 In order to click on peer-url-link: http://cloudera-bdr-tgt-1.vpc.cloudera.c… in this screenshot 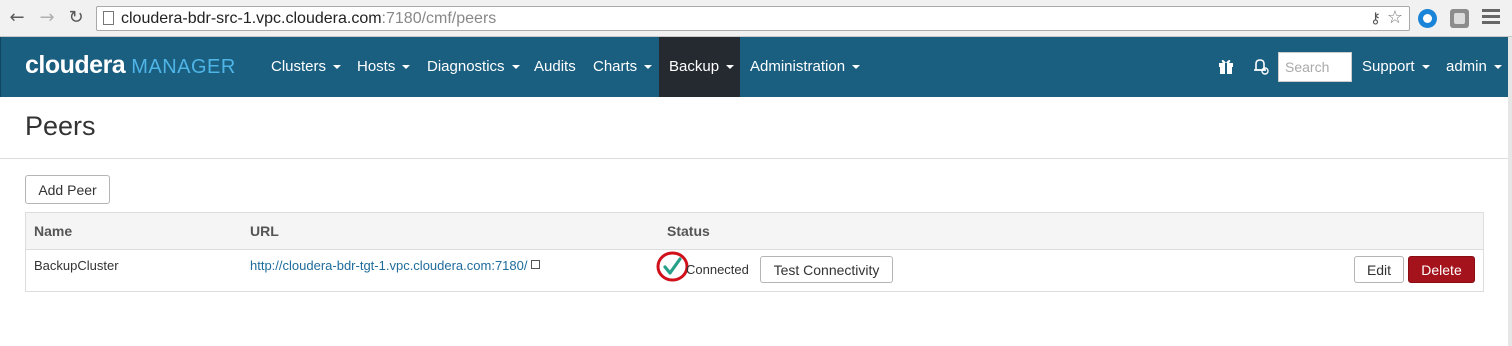, I will do `click(395, 265)`.